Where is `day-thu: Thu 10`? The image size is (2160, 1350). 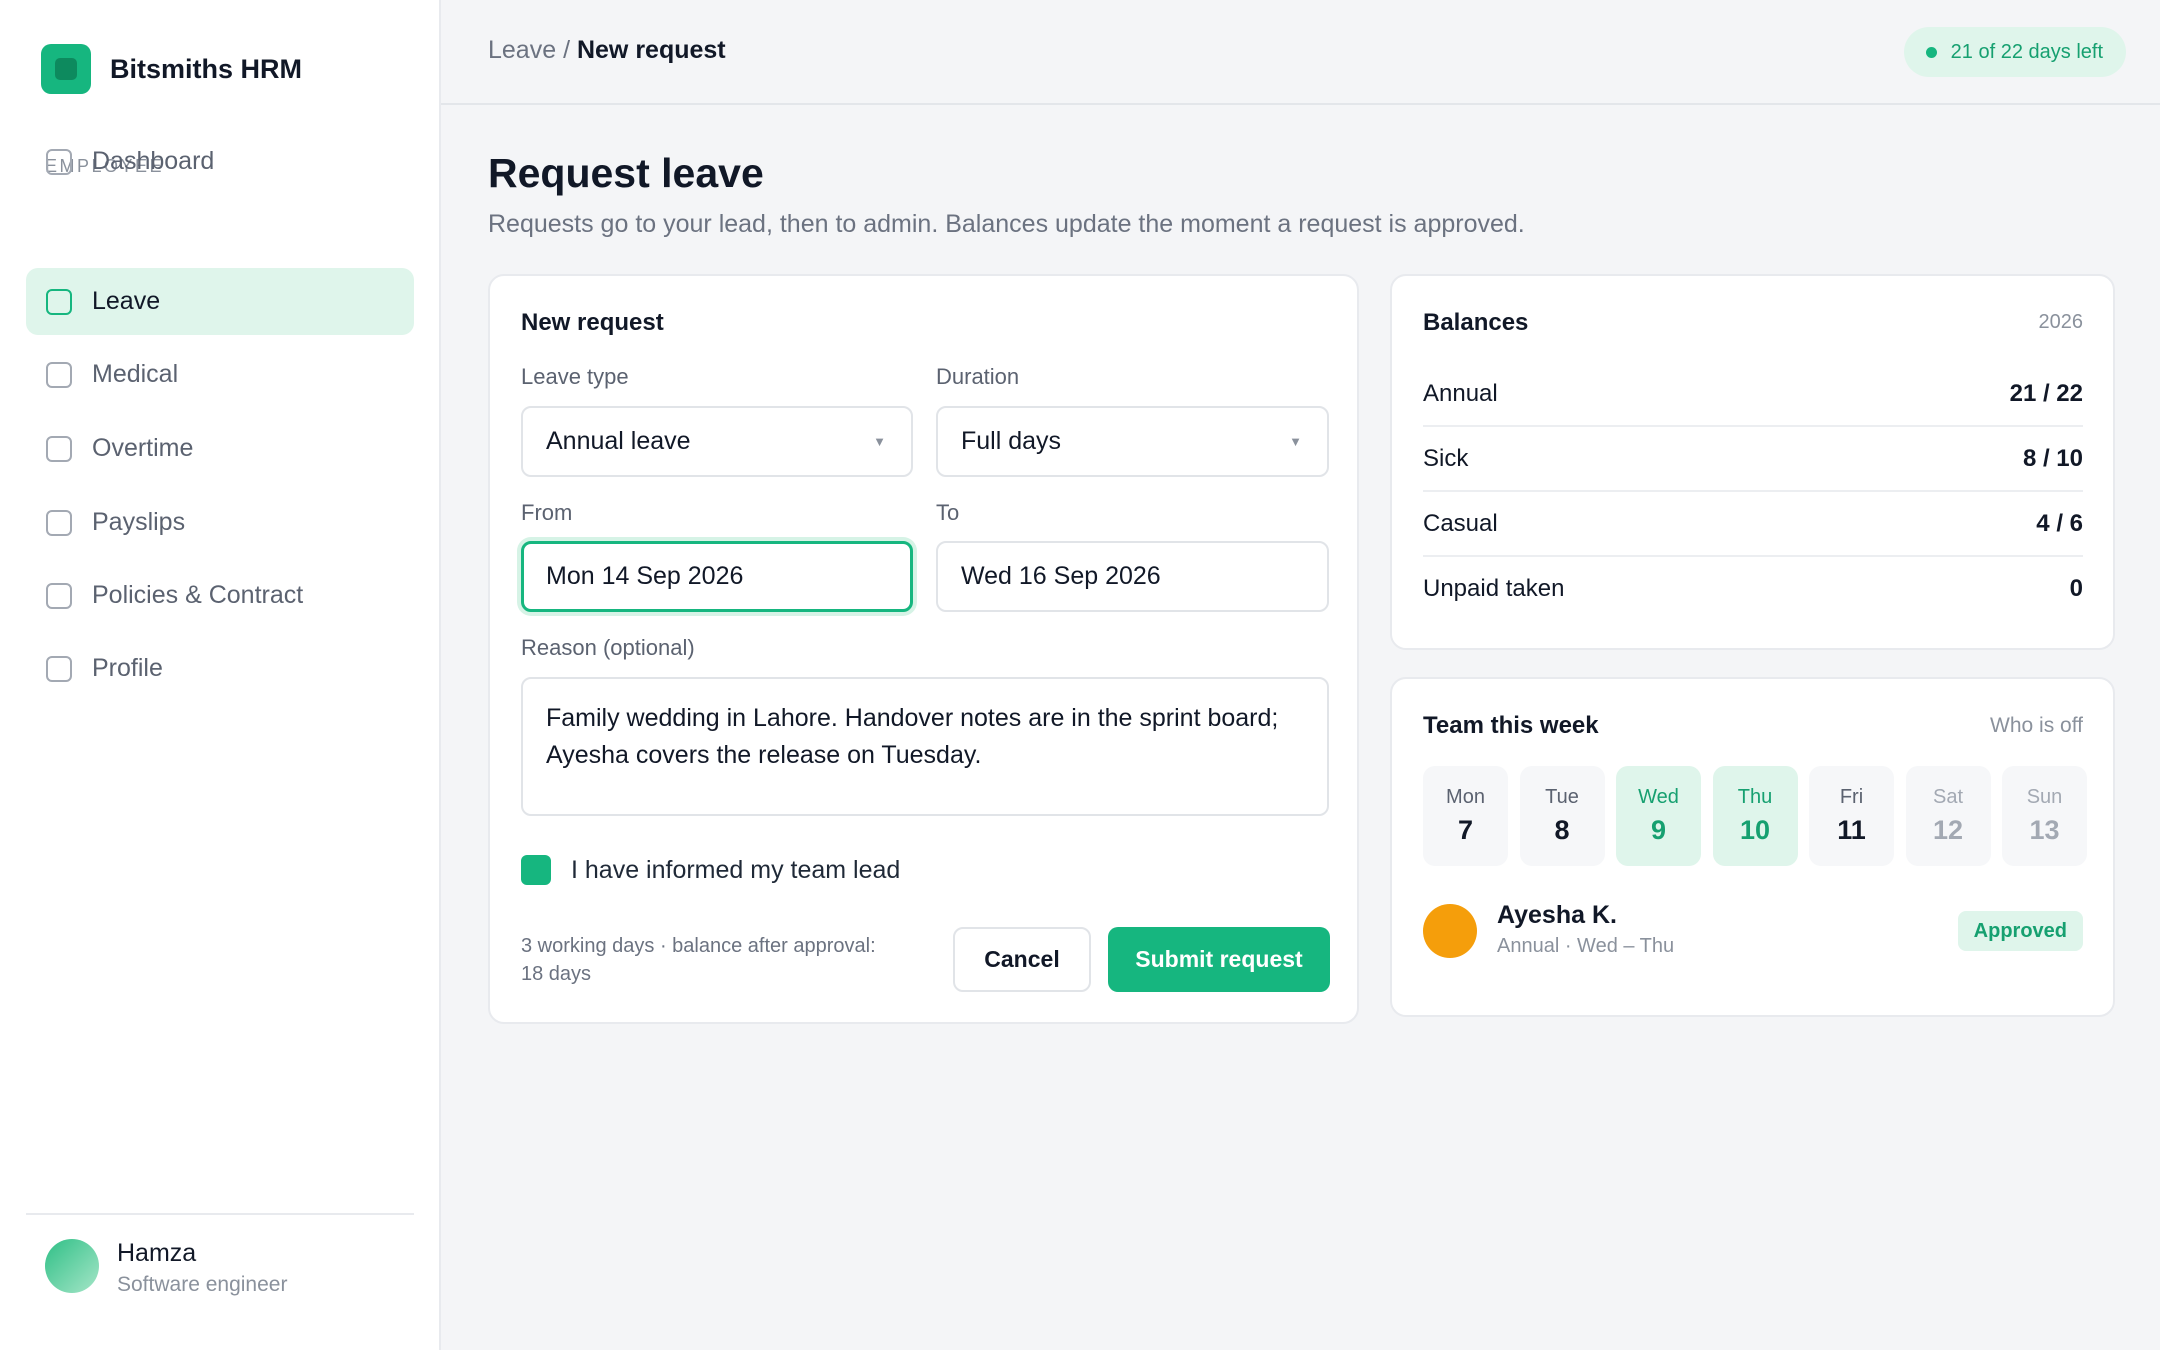 day-thu: Thu 10 is located at coordinates (1755, 816).